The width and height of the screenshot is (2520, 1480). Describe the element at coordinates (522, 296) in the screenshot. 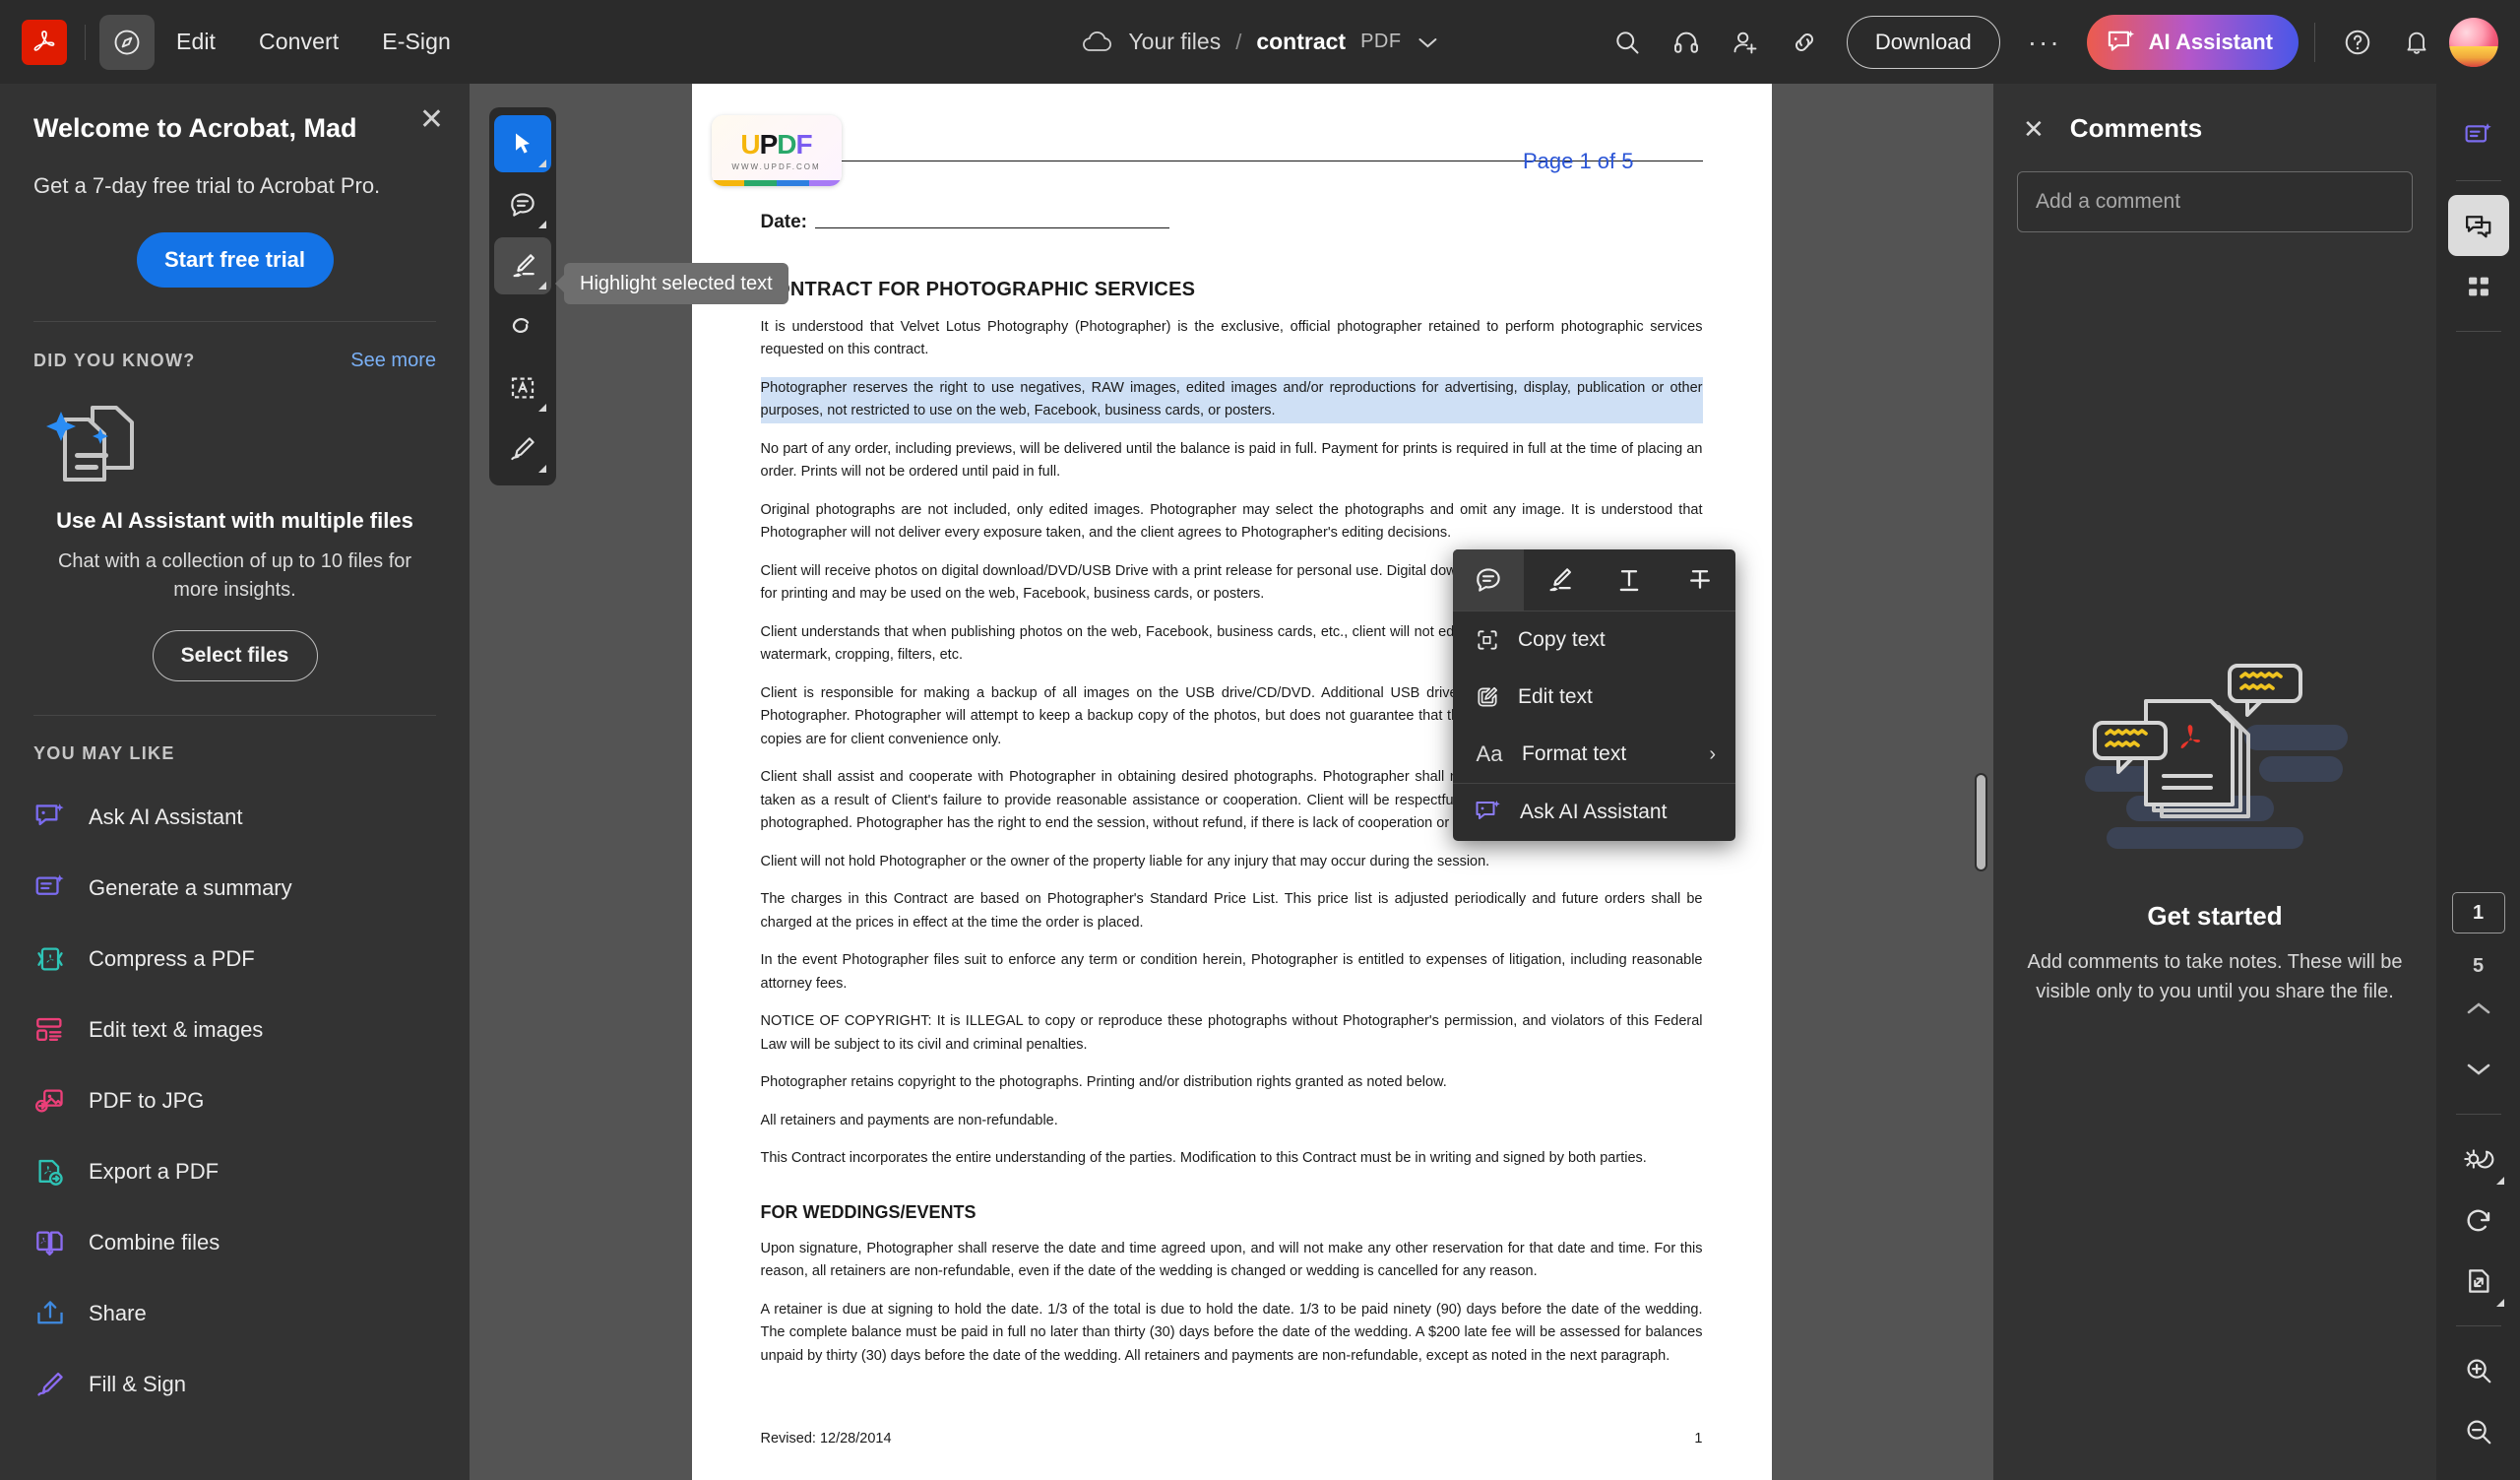

I see `annotation-toolbar` at that location.